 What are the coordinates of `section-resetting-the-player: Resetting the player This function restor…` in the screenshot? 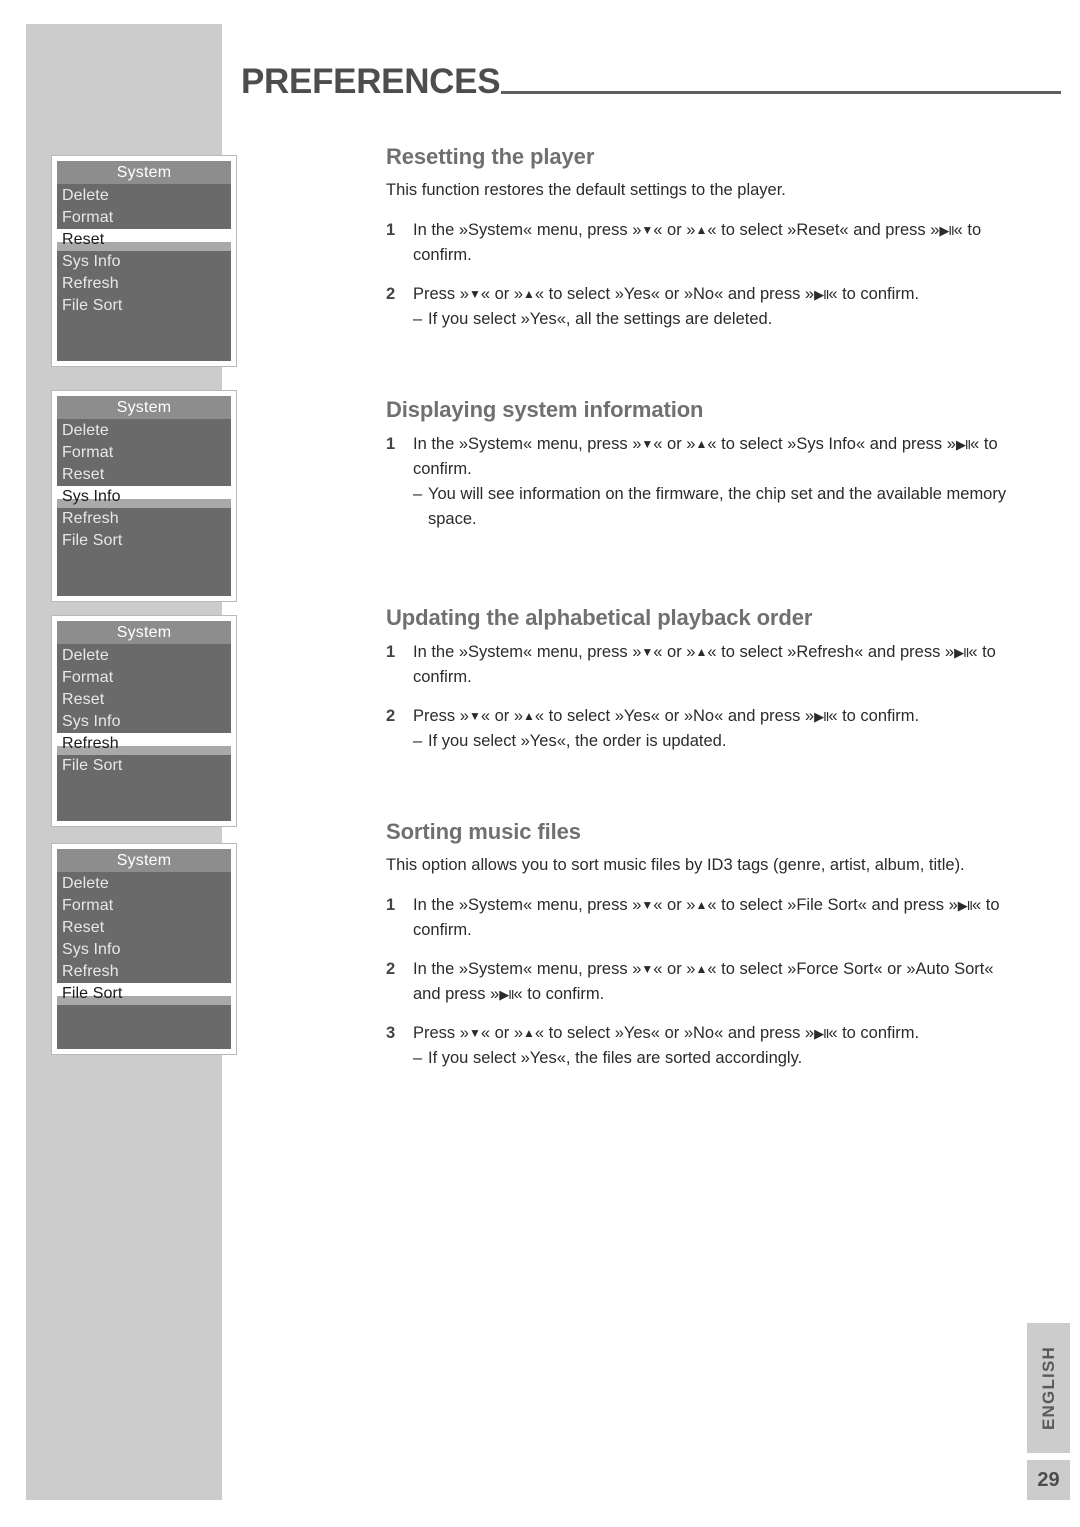 It's located at (698, 237).